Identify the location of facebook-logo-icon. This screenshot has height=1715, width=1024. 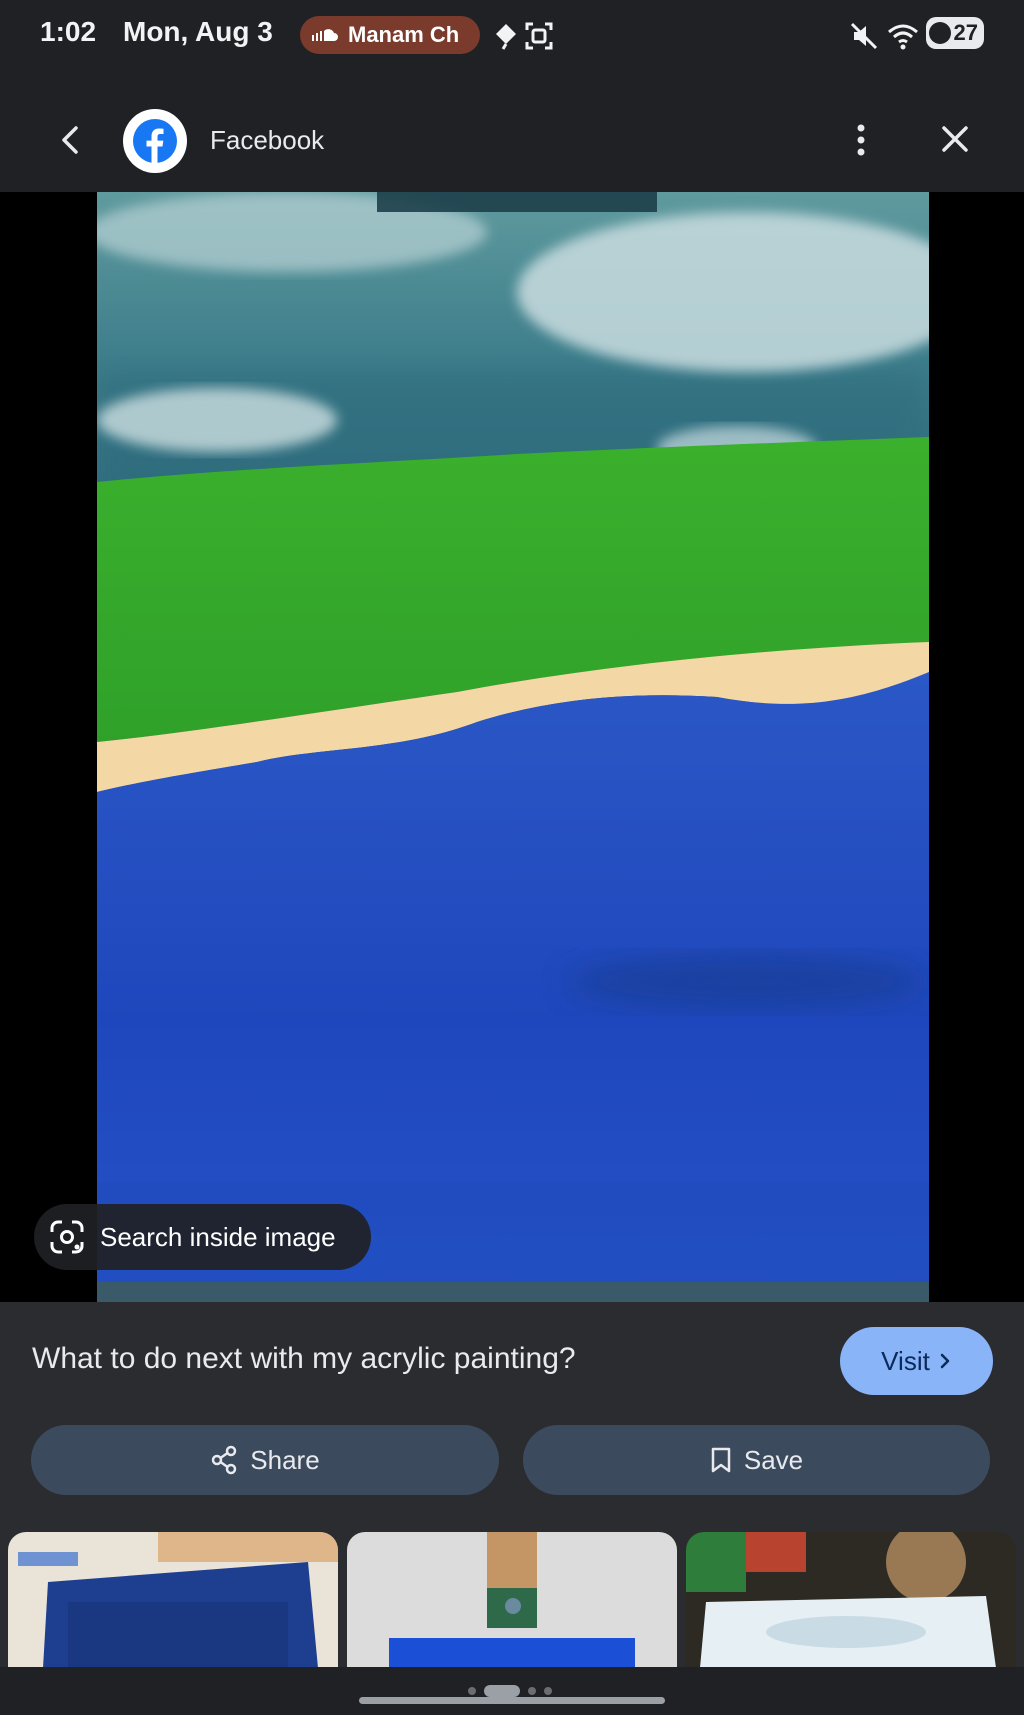
(155, 141).